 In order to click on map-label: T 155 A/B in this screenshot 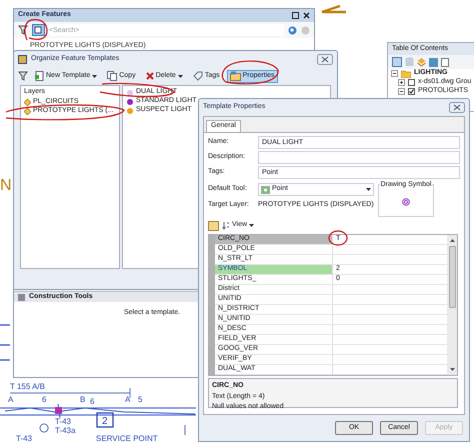, I will do `click(27, 386)`.